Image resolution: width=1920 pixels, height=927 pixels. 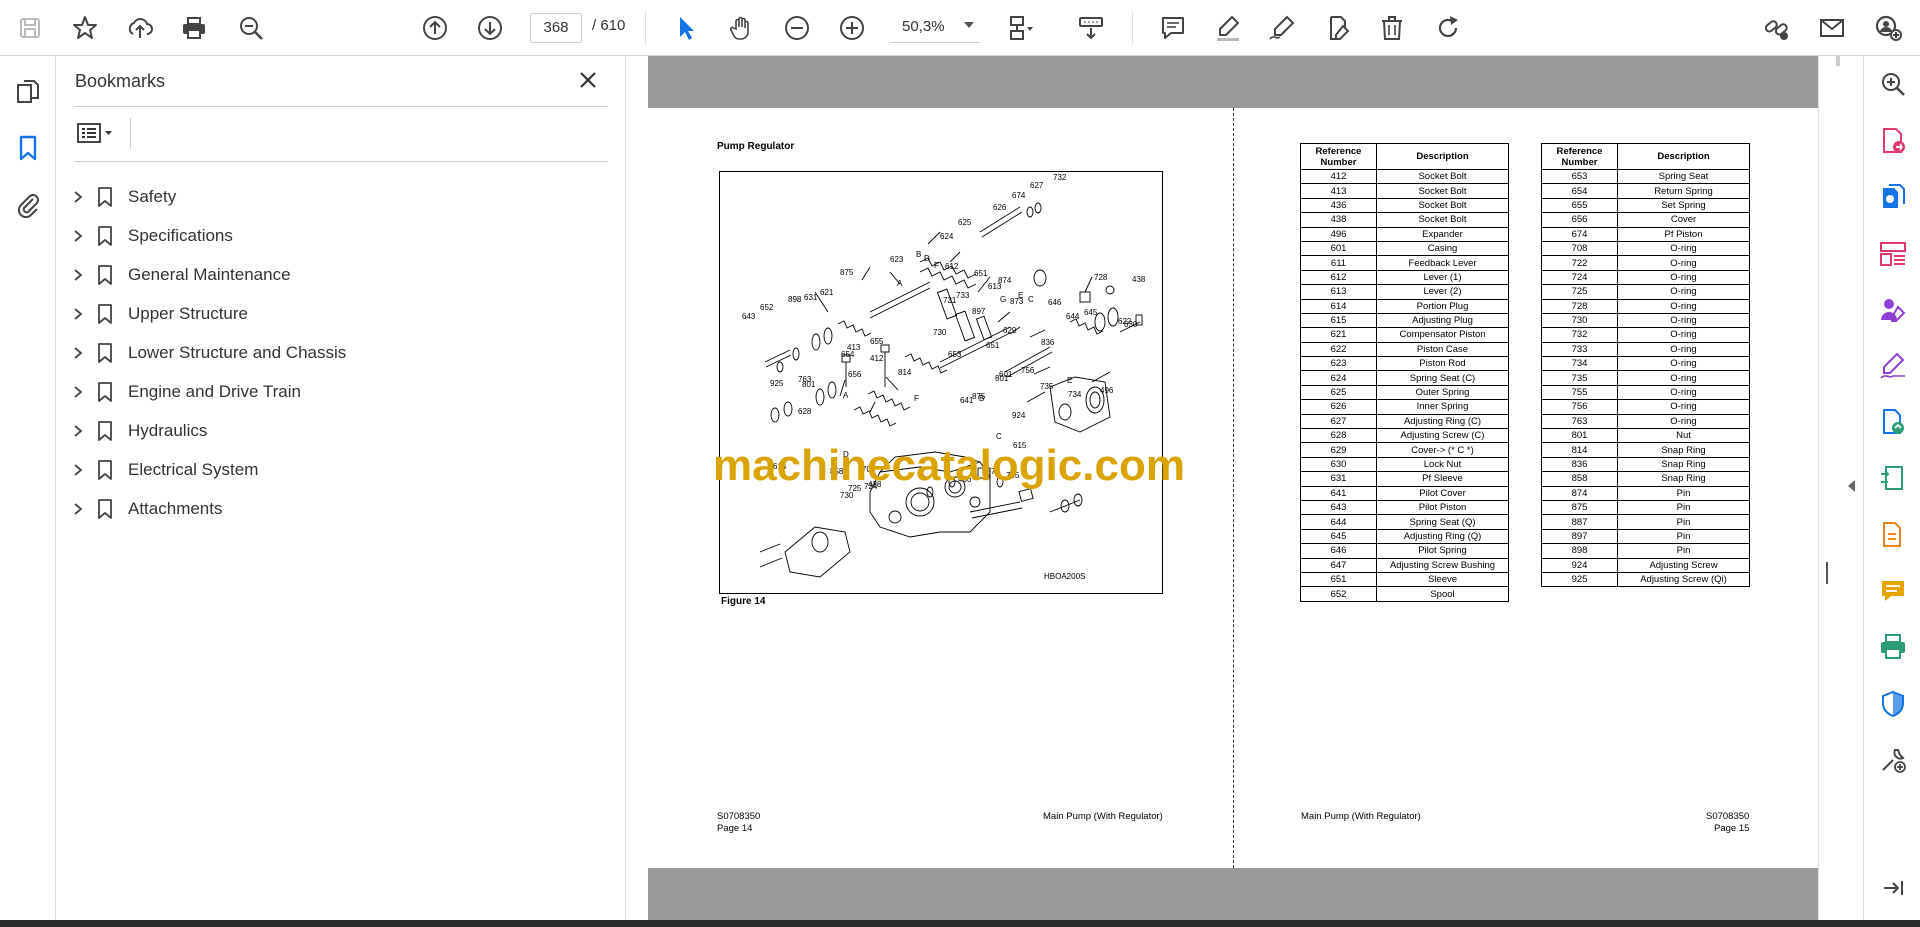 What do you see at coordinates (1888, 28) in the screenshot?
I see `account-icon` at bounding box center [1888, 28].